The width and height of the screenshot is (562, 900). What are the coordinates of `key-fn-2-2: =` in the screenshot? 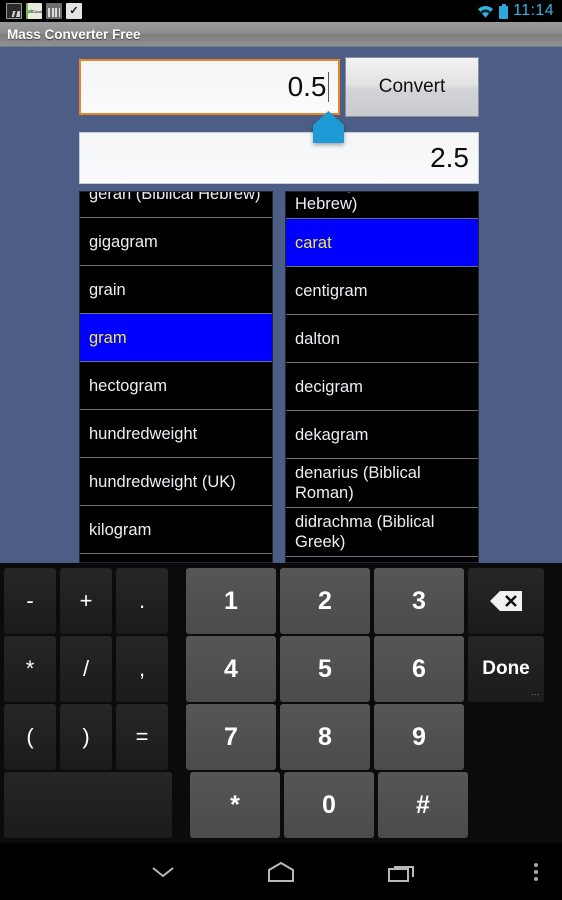 It's located at (142, 737).